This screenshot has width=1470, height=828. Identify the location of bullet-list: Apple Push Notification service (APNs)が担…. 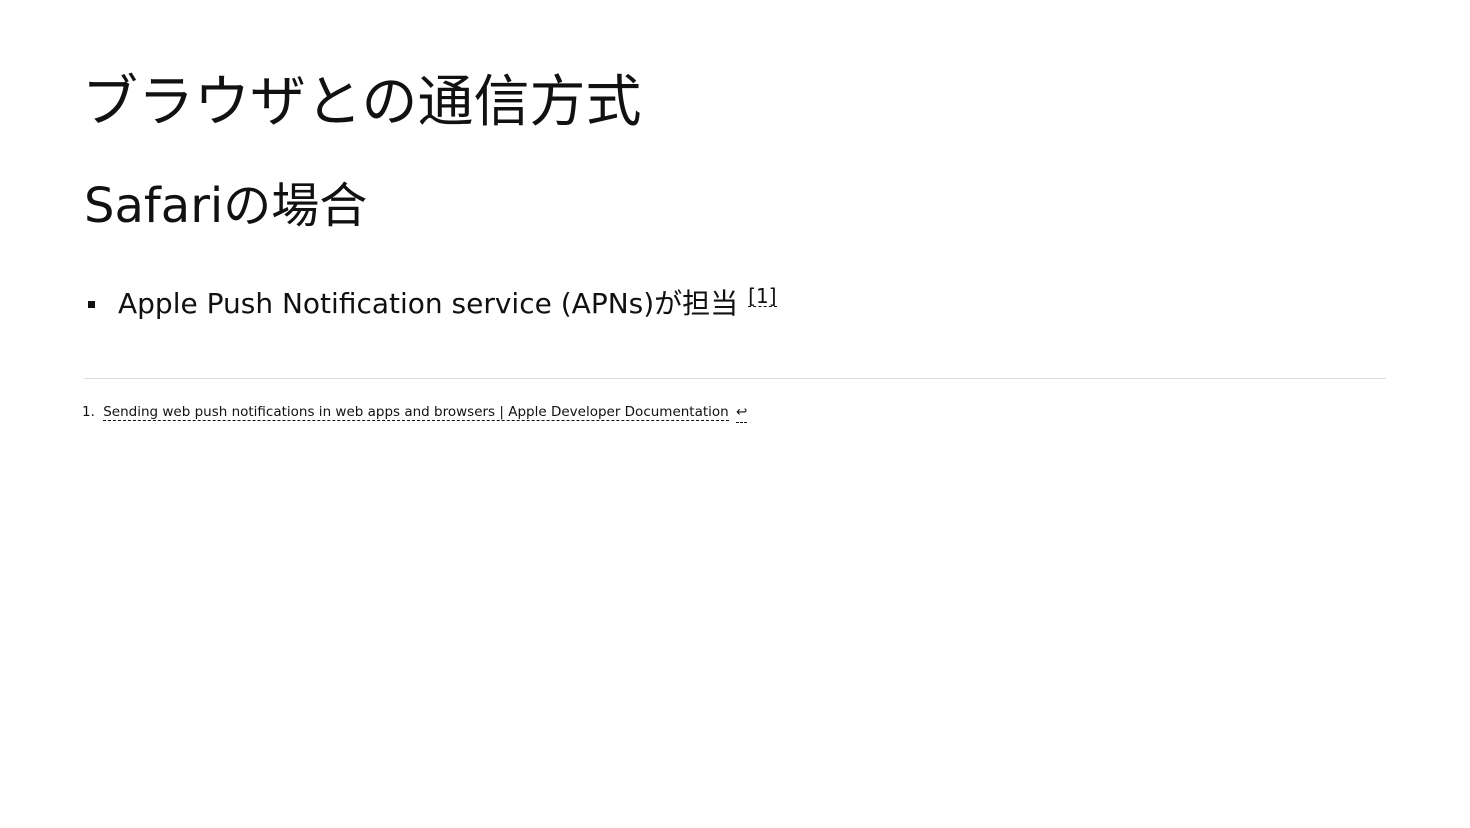
(430, 304).